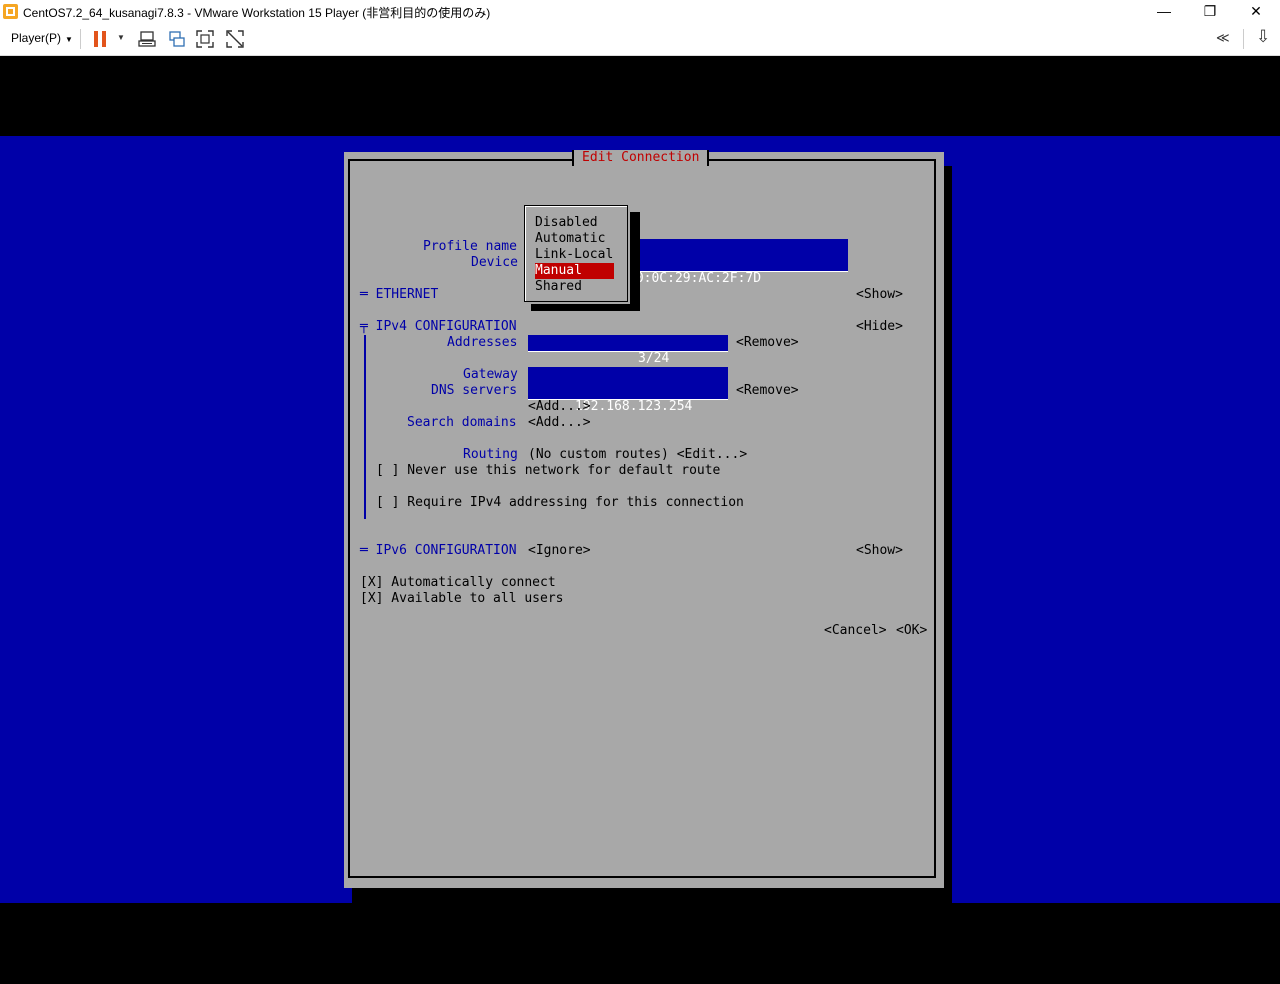 The width and height of the screenshot is (1280, 984). I want to click on ipv6-section-label: ═ IPv6 CONFIGURATION, so click(438, 550).